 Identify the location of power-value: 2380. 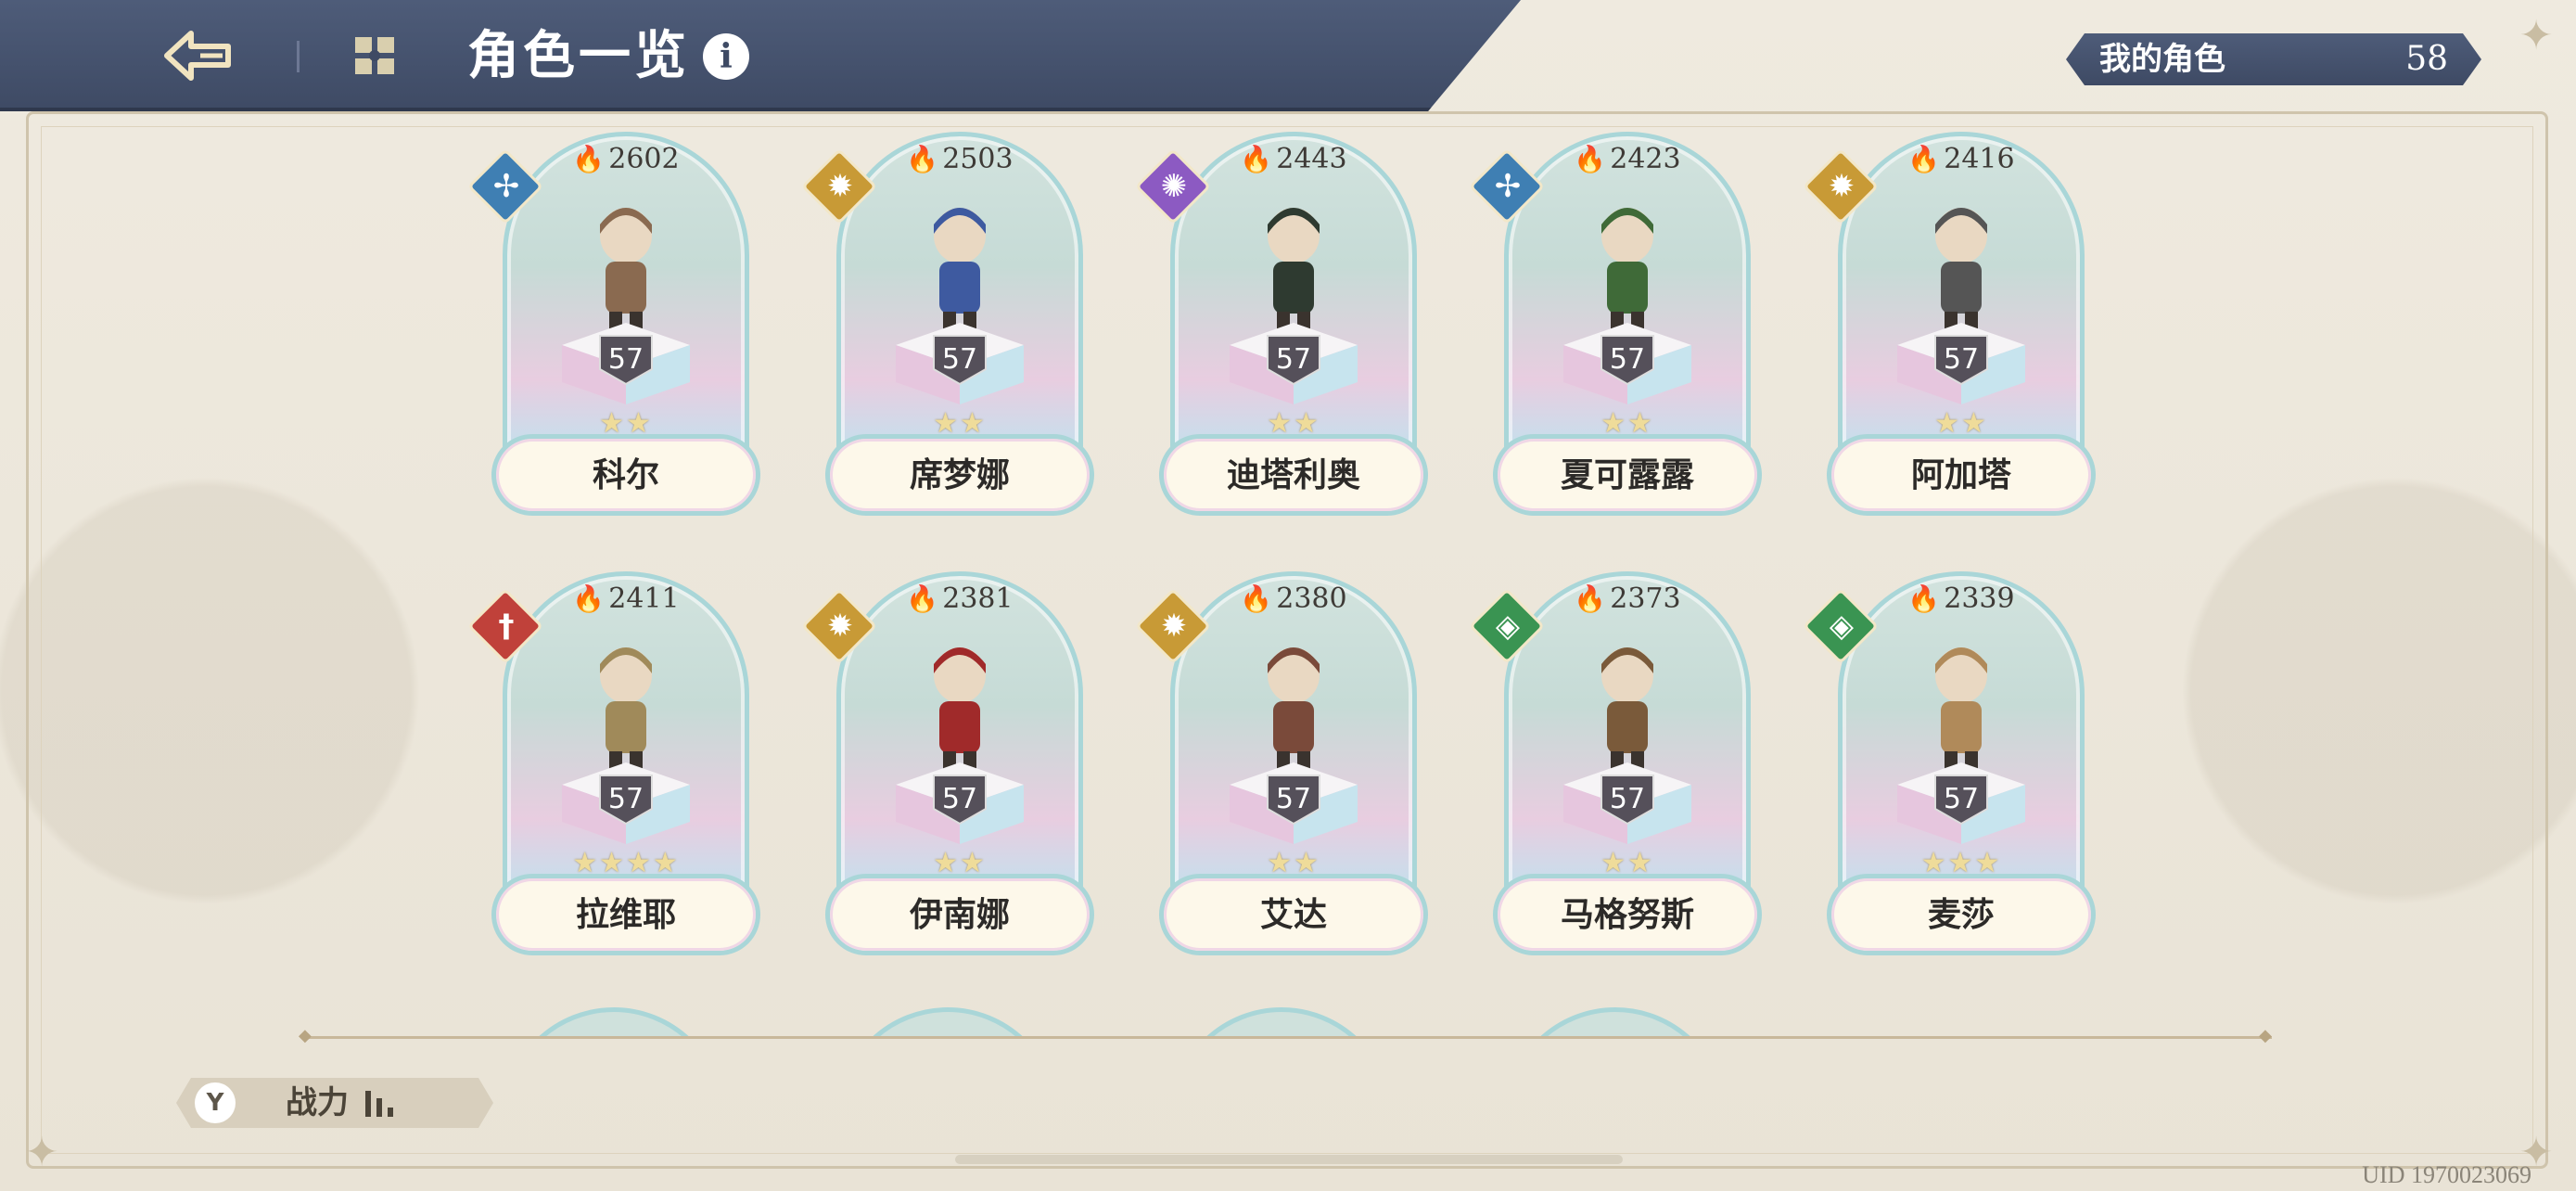
(1311, 599).